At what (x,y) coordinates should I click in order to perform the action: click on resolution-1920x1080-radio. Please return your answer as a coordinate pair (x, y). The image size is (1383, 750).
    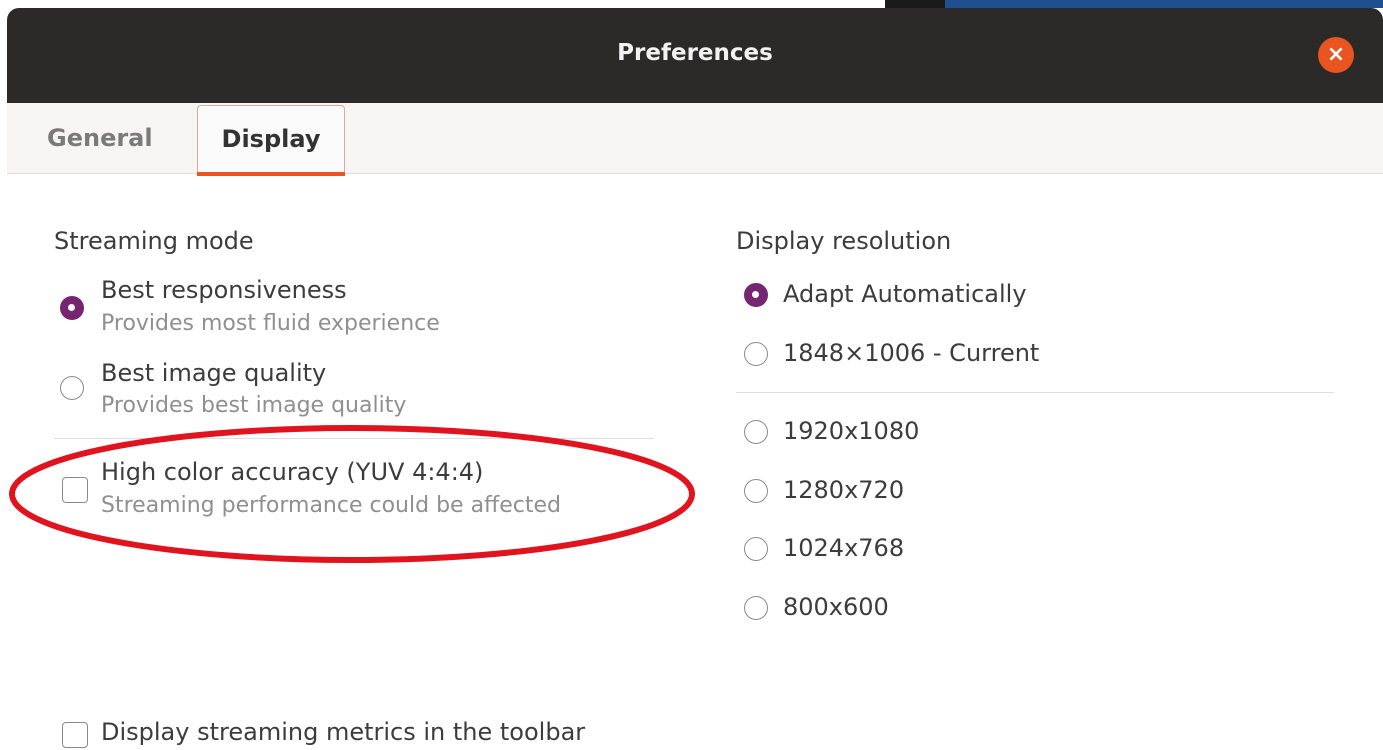
    Looking at the image, I should click on (756, 432).